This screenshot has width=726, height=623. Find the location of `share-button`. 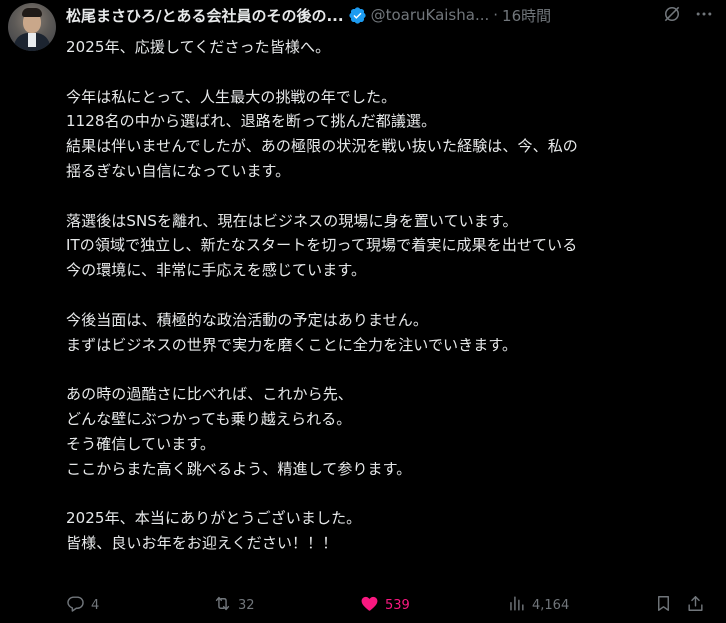

share-button is located at coordinates (695, 605).